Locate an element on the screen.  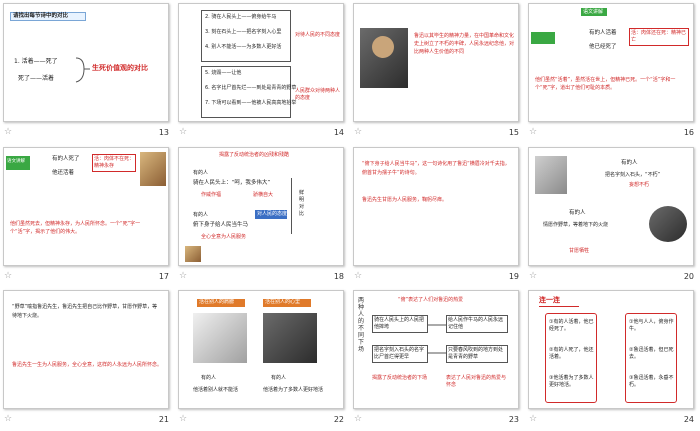
line-3: 作威作福 is located at coordinates (211, 194).